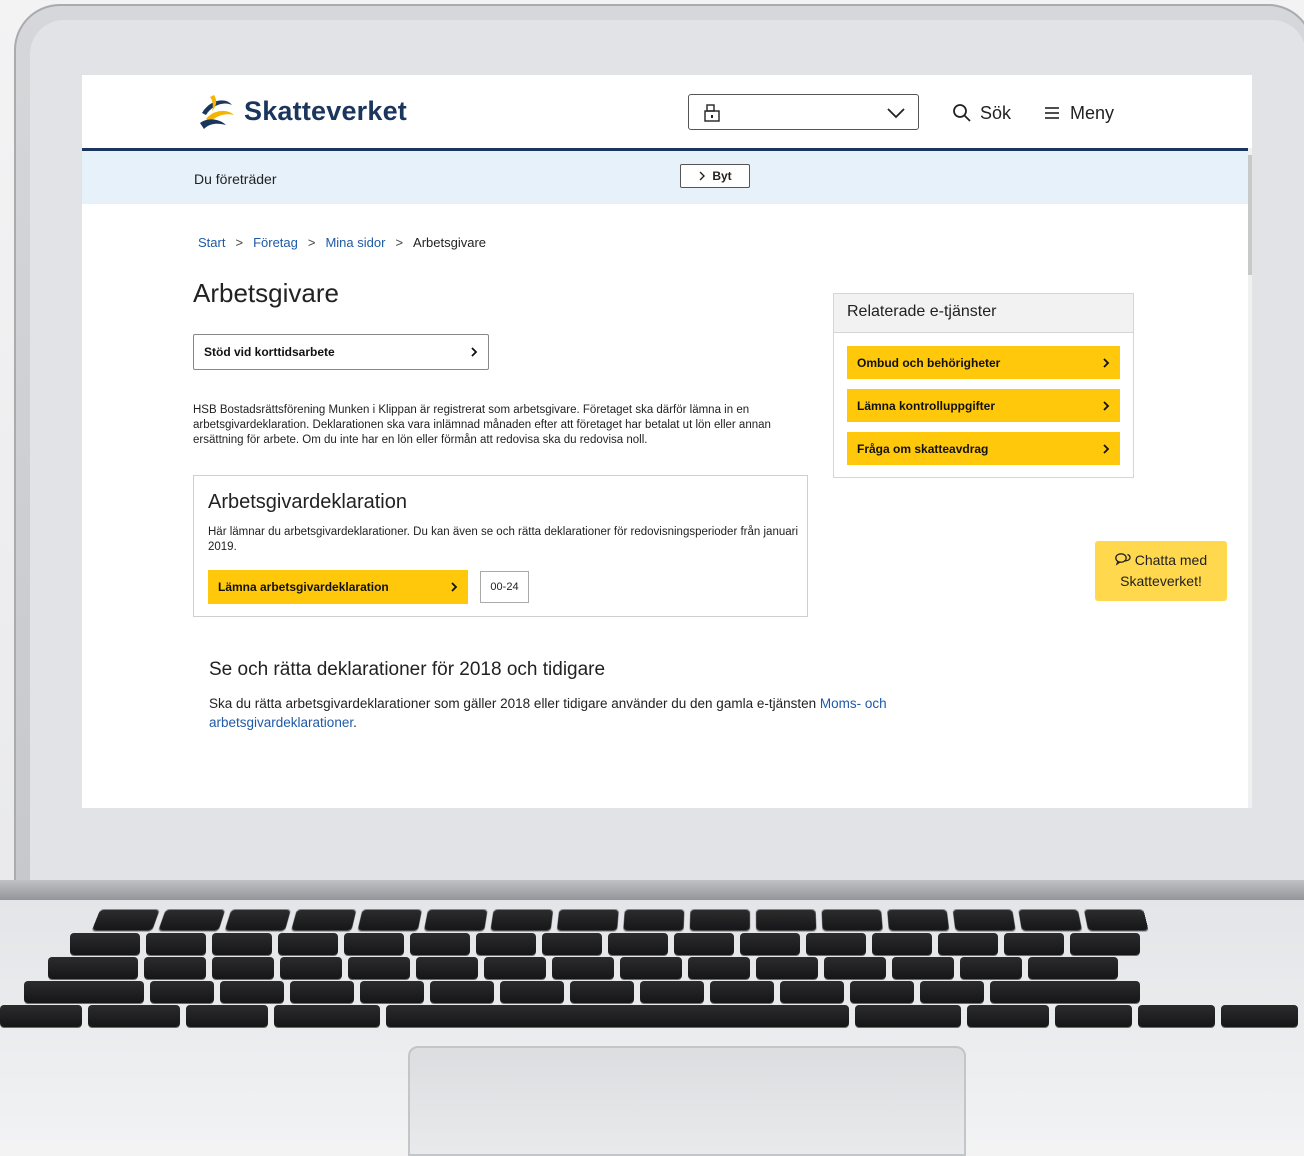  What do you see at coordinates (712, 113) in the screenshot?
I see `building-icon` at bounding box center [712, 113].